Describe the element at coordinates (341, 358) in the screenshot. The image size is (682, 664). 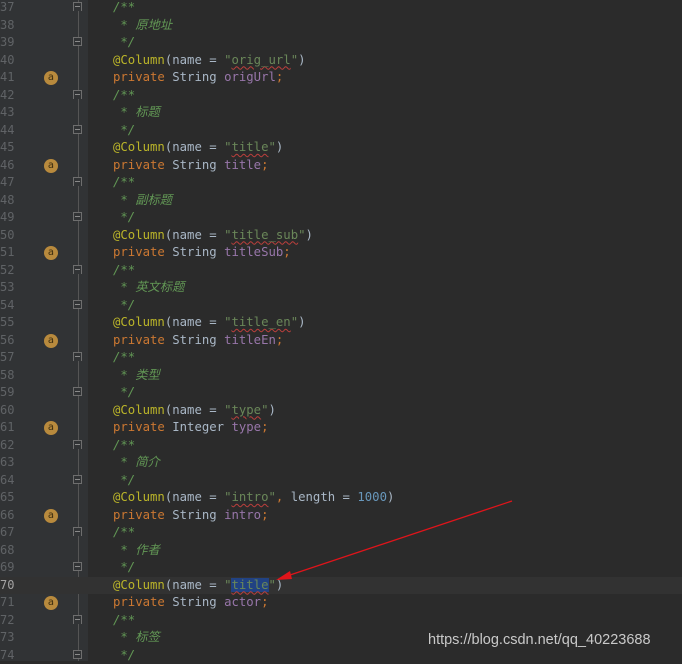
I see `code-line: 57/**` at that location.